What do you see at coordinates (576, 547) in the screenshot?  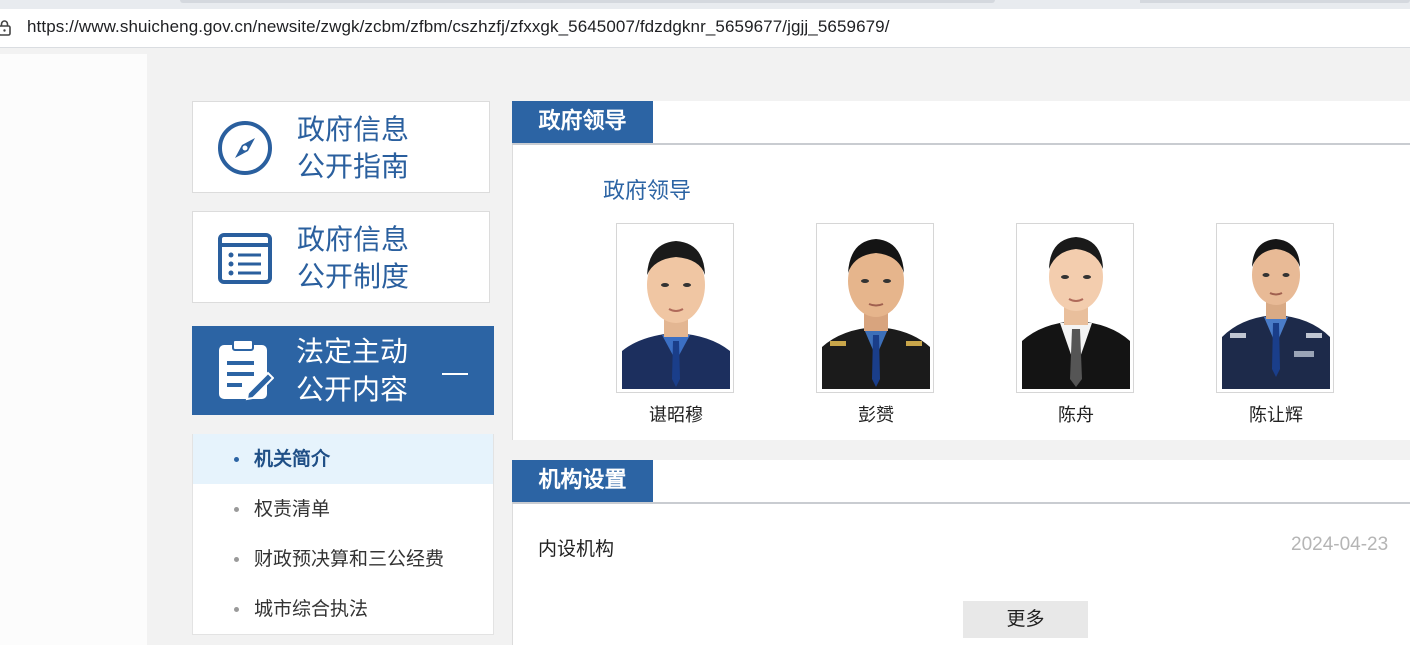 I see `org-list-item-title: 内设机构` at bounding box center [576, 547].